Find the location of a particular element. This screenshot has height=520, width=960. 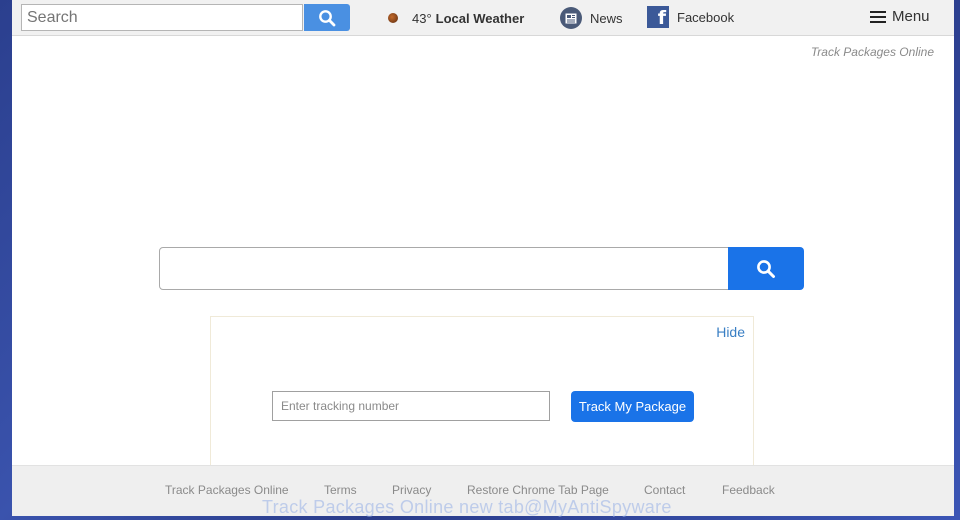

weather-widget: 43° Local Weather is located at coordinates (456, 18).